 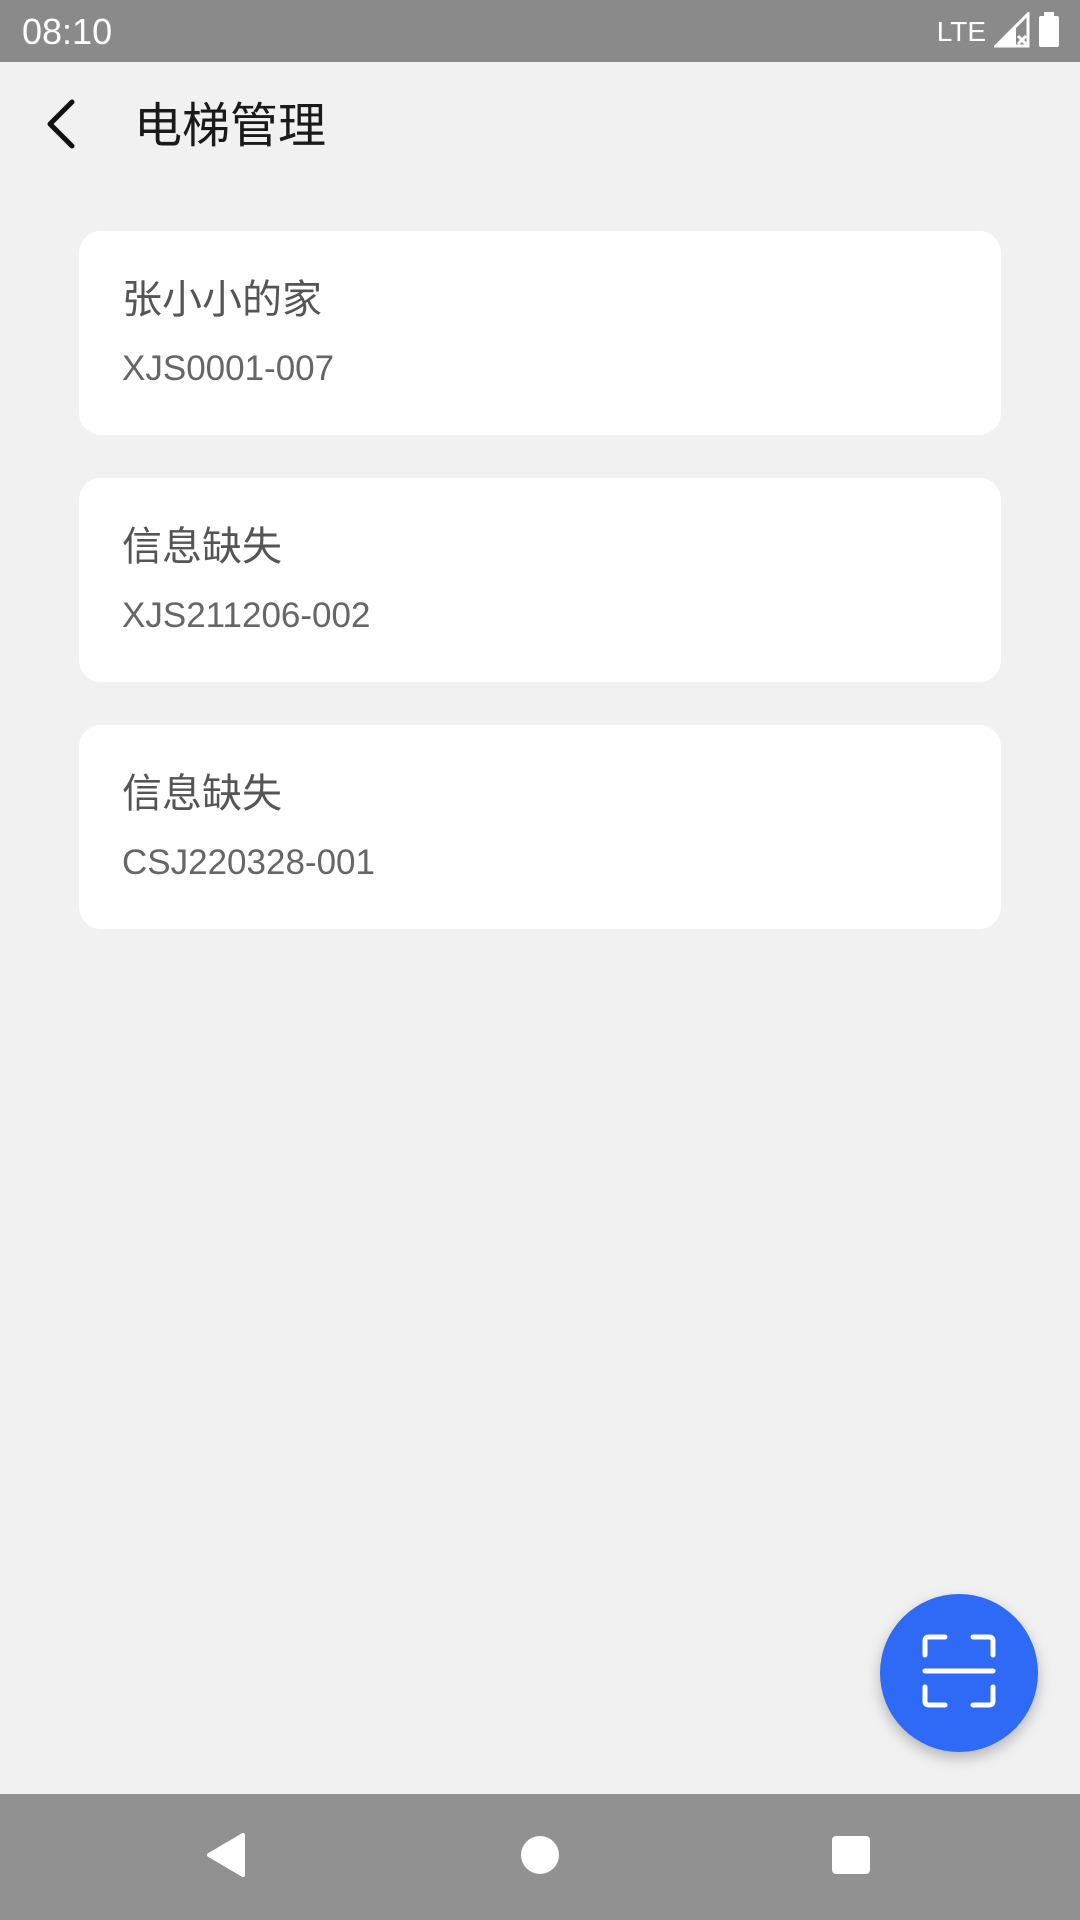 What do you see at coordinates (228, 368) in the screenshot?
I see `elevator-code: XJS0001-007` at bounding box center [228, 368].